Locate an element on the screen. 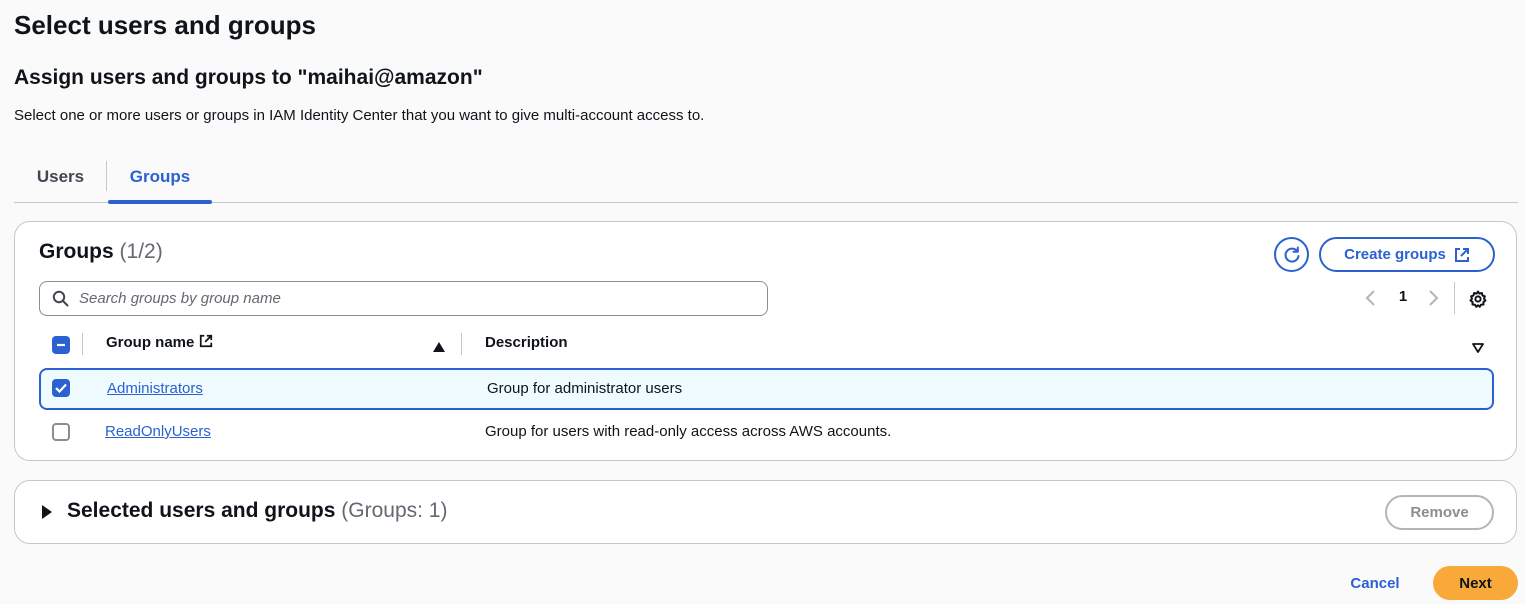 This screenshot has height=604, width=1526. pager-divider is located at coordinates (1454, 298).